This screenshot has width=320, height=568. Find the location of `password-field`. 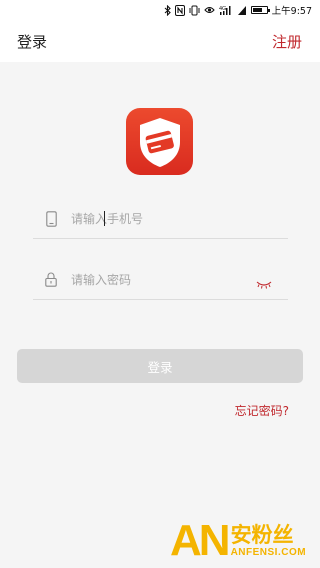

password-field is located at coordinates (160, 280).